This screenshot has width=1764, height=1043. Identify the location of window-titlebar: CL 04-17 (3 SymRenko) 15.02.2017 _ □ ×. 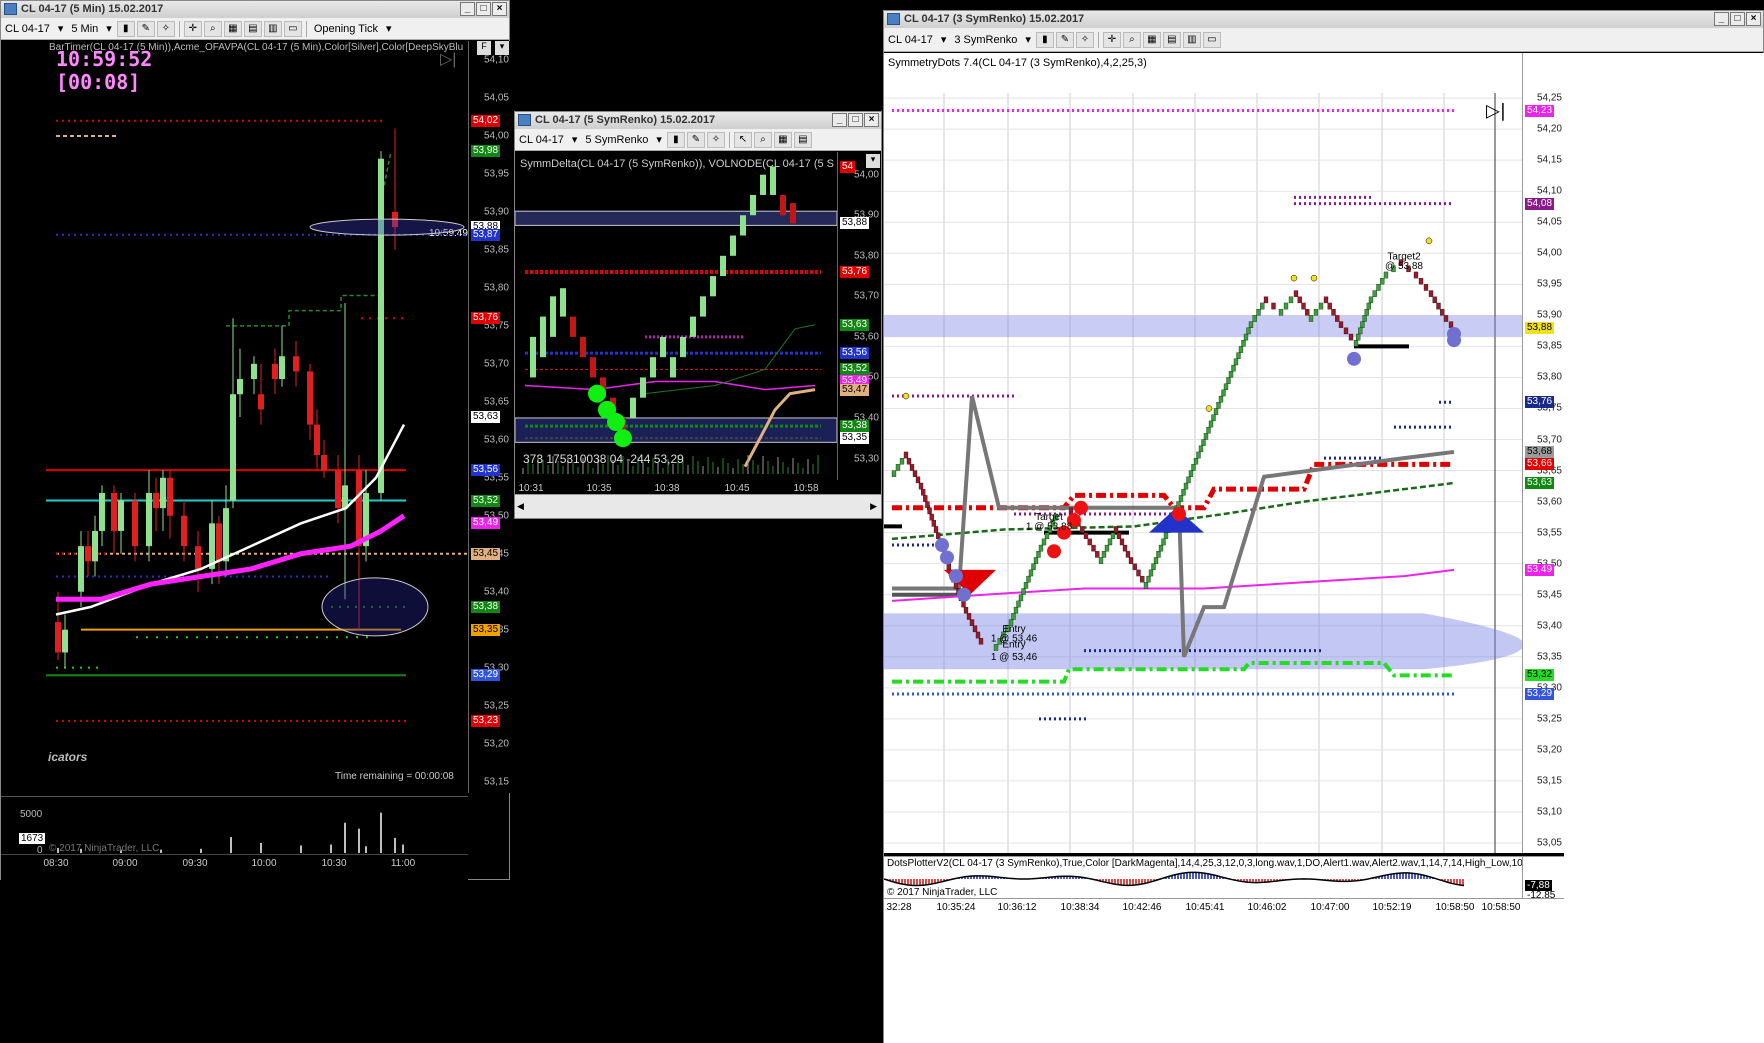
(1323, 19).